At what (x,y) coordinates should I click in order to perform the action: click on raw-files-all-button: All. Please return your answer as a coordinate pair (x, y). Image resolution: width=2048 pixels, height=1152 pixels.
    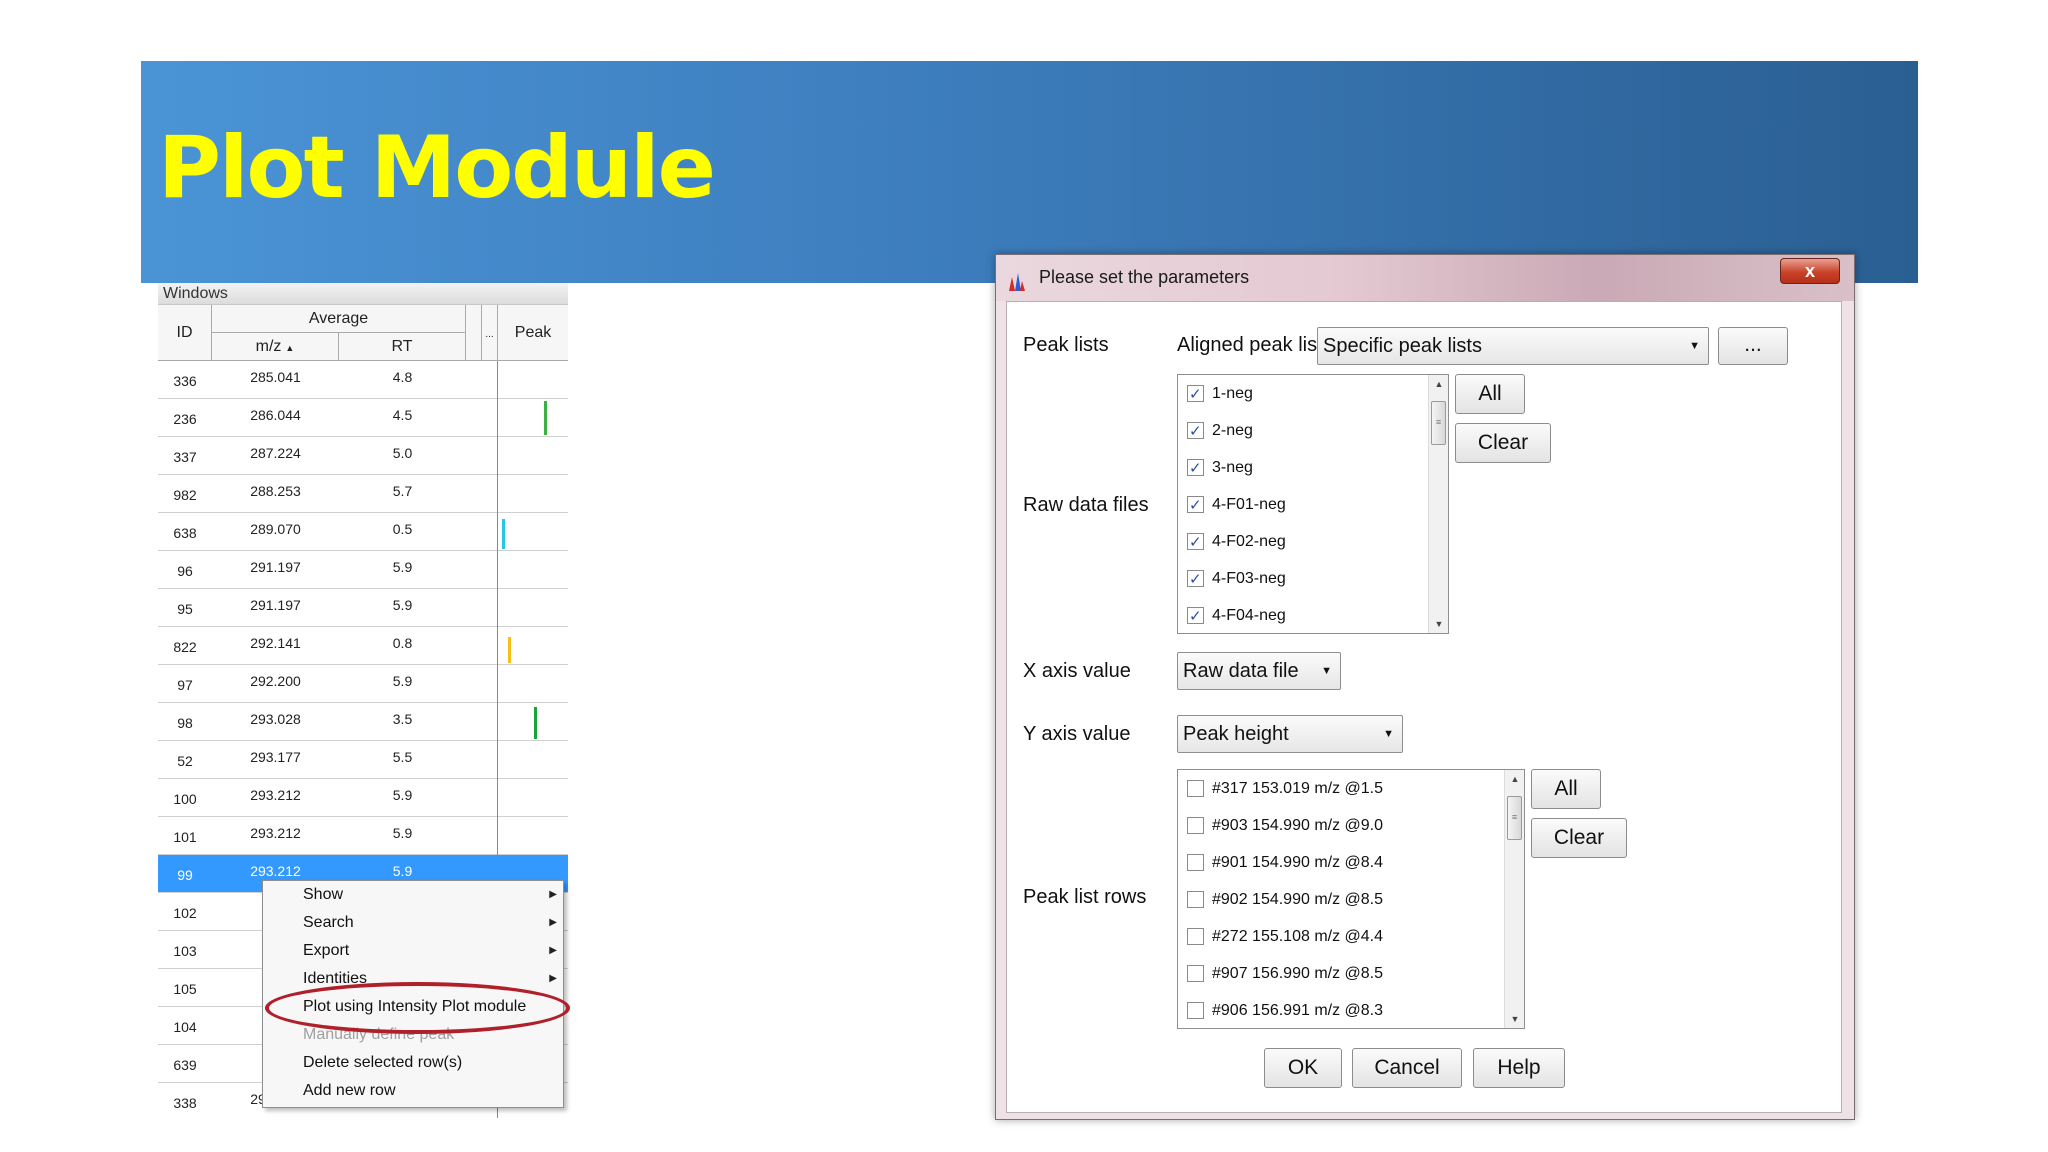
    Looking at the image, I should click on (1490, 394).